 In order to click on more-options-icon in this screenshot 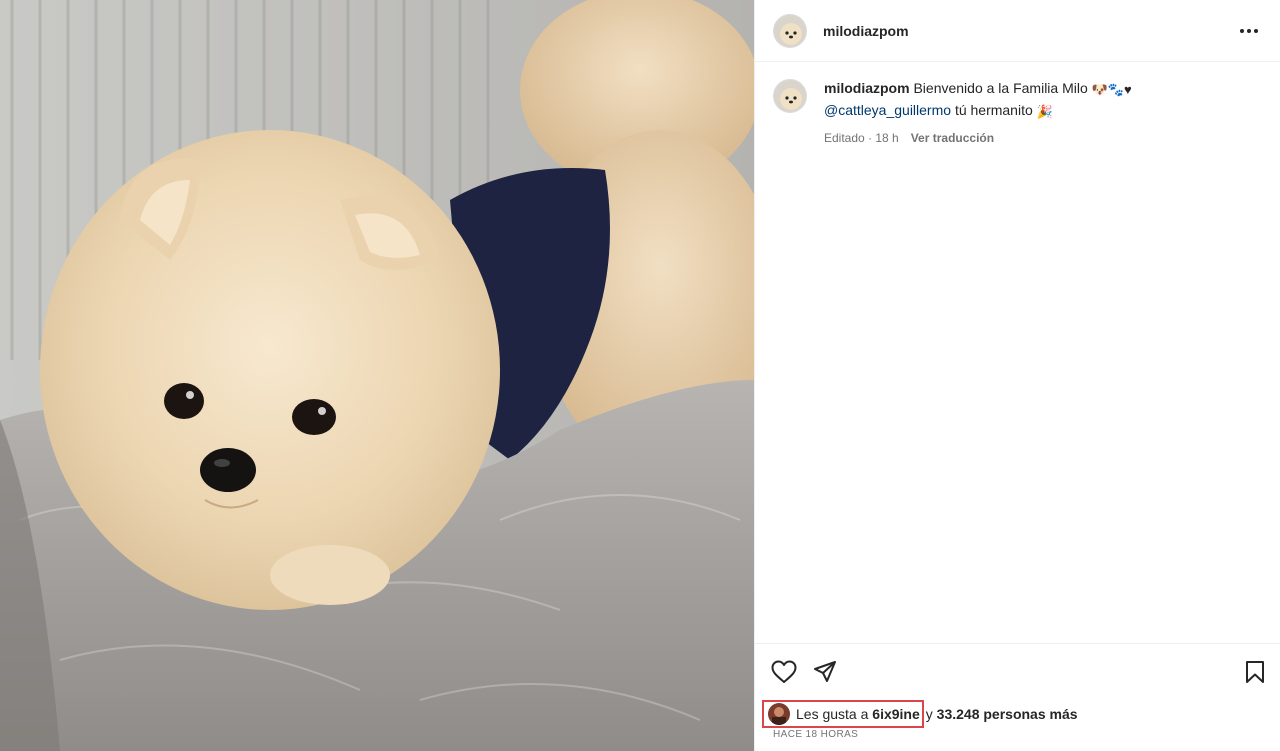, I will do `click(1249, 31)`.